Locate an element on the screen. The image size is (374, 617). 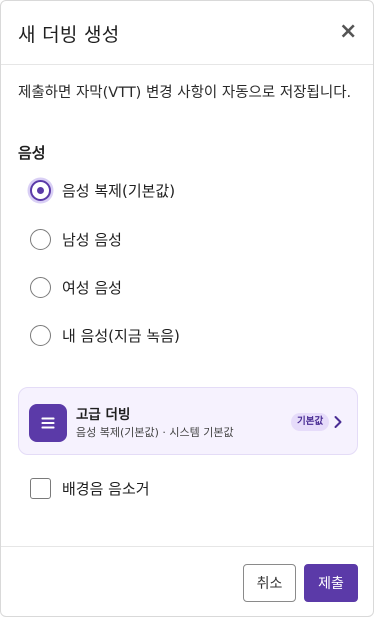
close-button: × is located at coordinates (348, 32).